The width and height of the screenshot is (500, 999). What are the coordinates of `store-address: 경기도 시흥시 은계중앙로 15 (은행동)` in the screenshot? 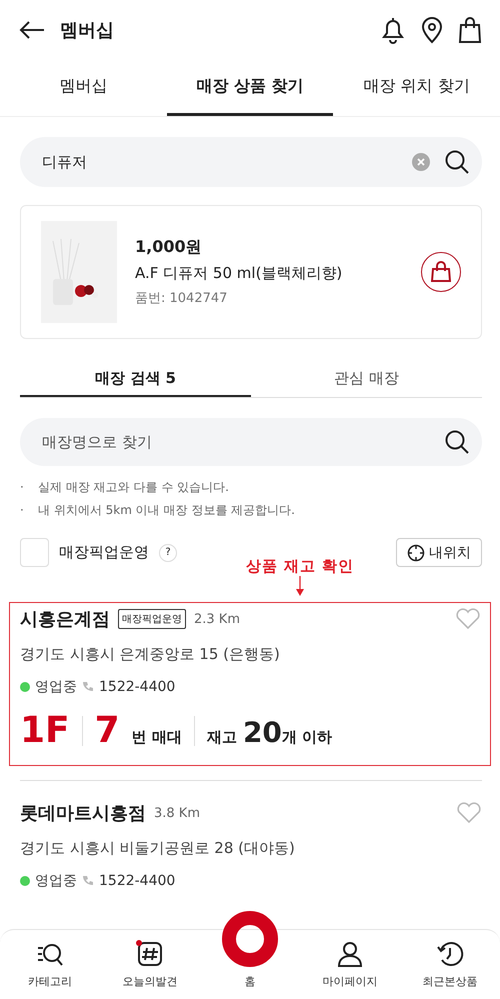 It's located at (150, 654).